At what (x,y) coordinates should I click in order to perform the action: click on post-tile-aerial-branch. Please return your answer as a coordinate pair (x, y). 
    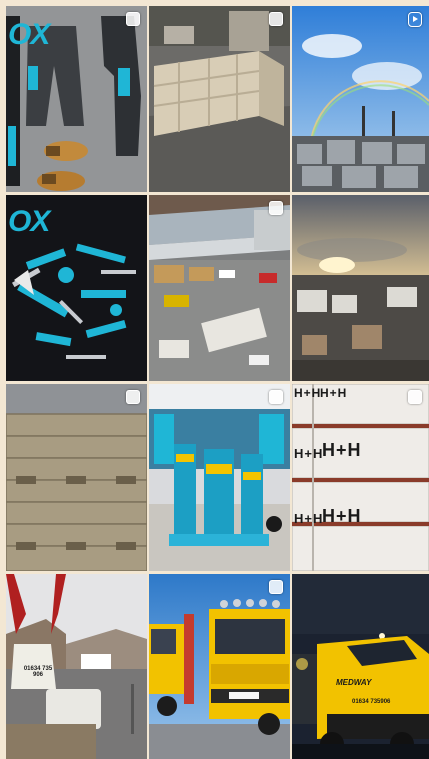
    Looking at the image, I should click on (219, 288).